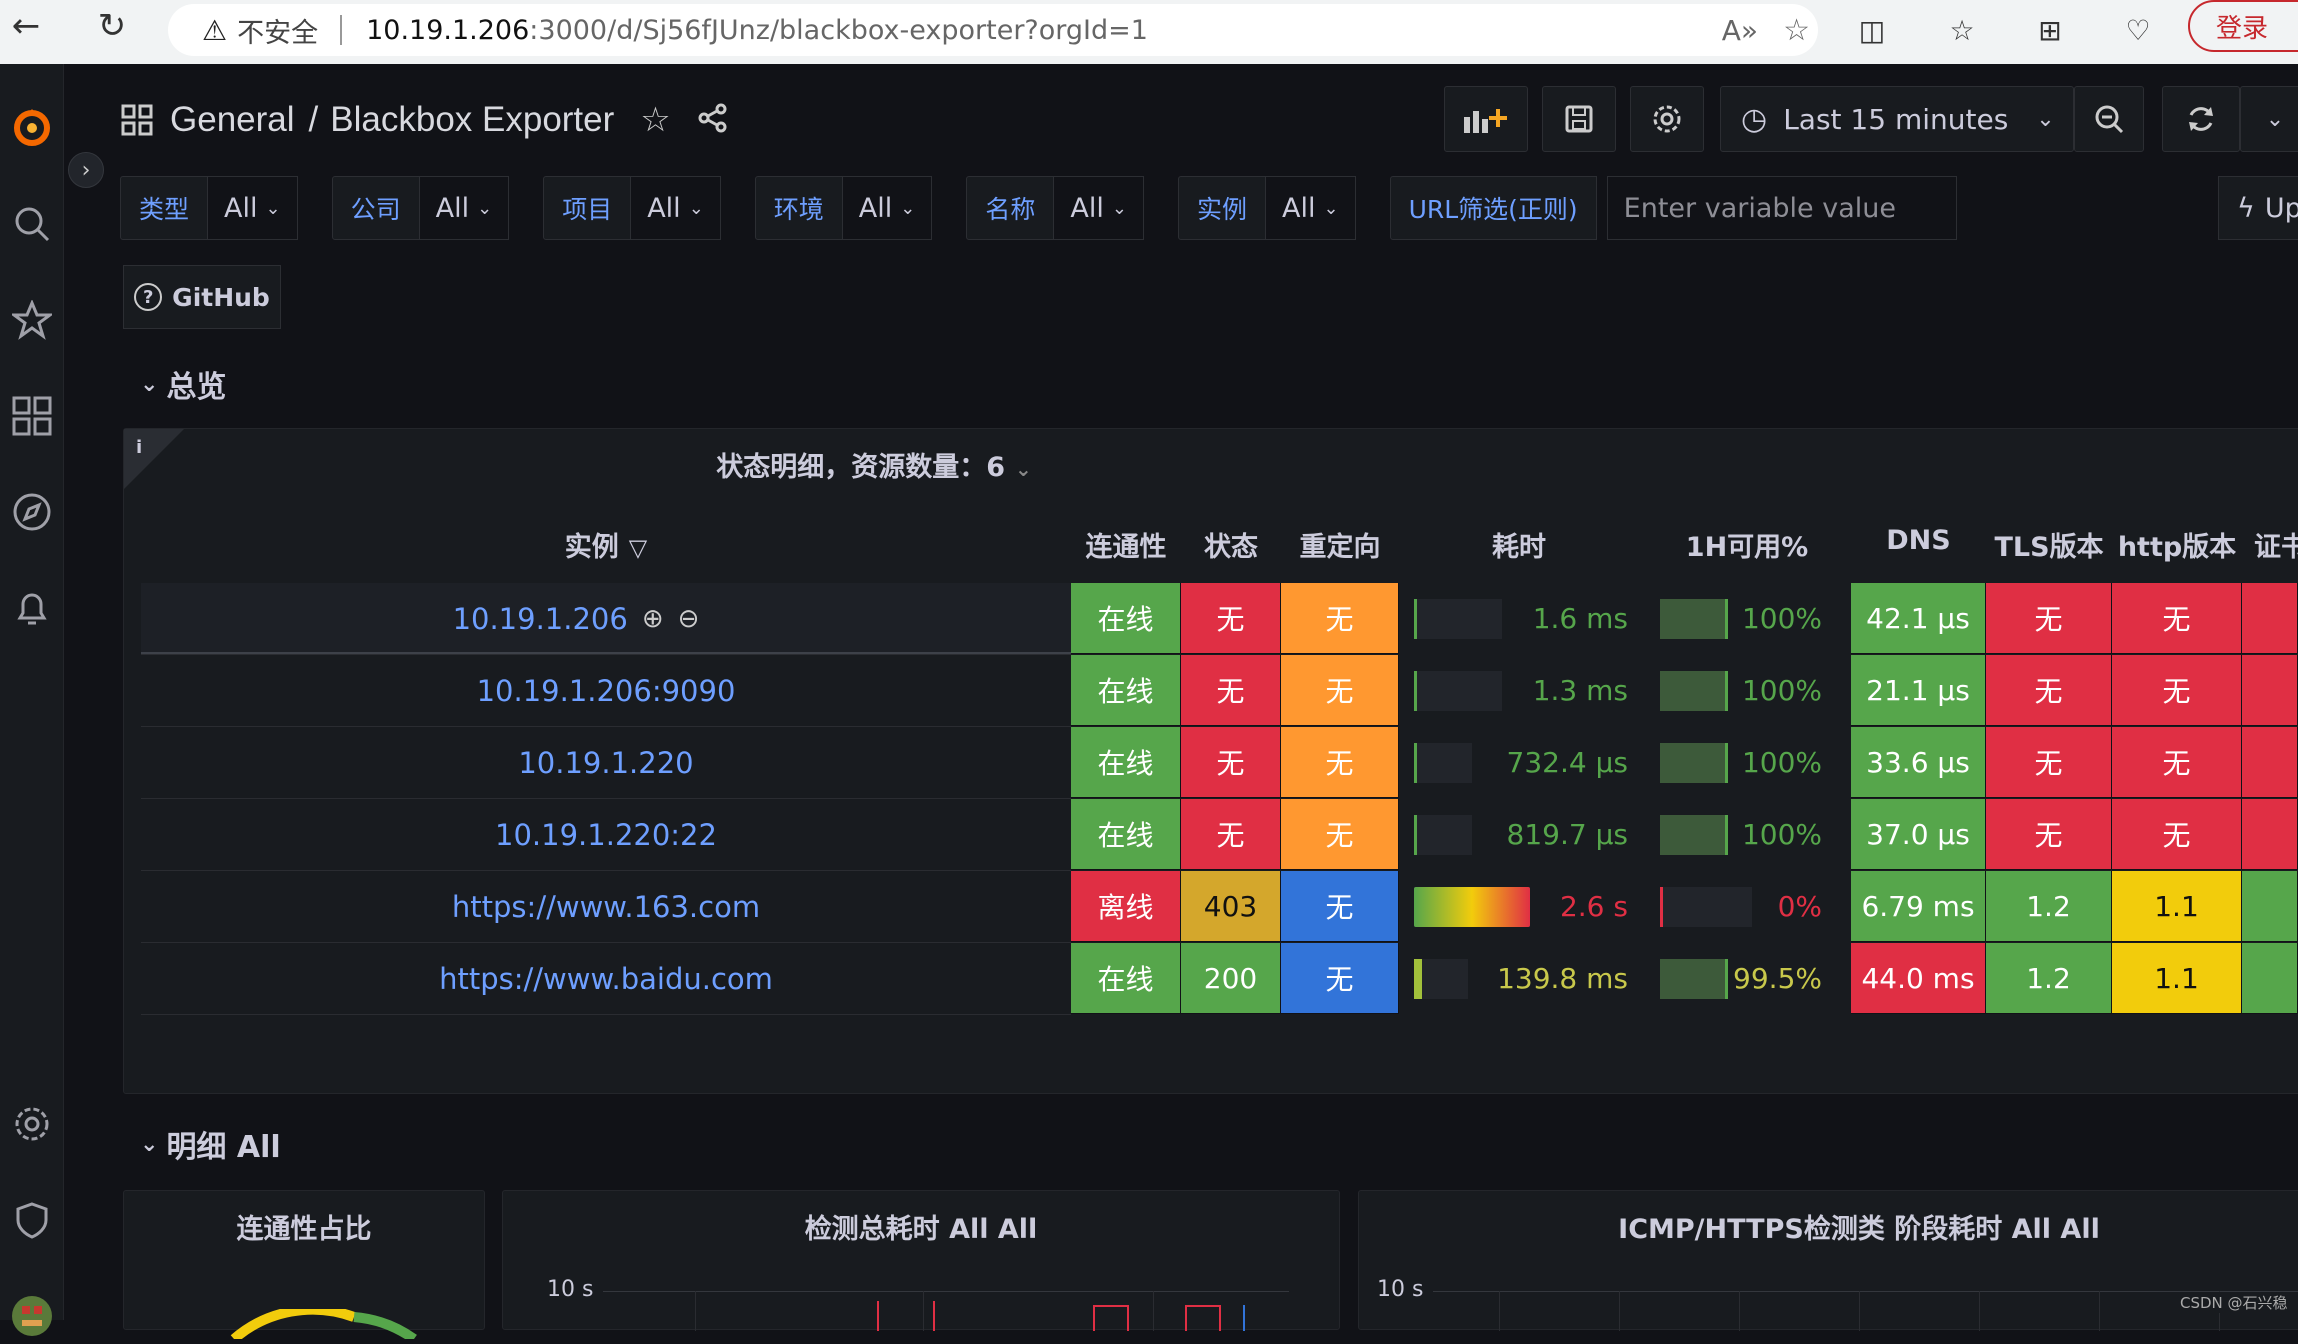  Describe the element at coordinates (32, 512) in the screenshot. I see `explore-icon` at that location.